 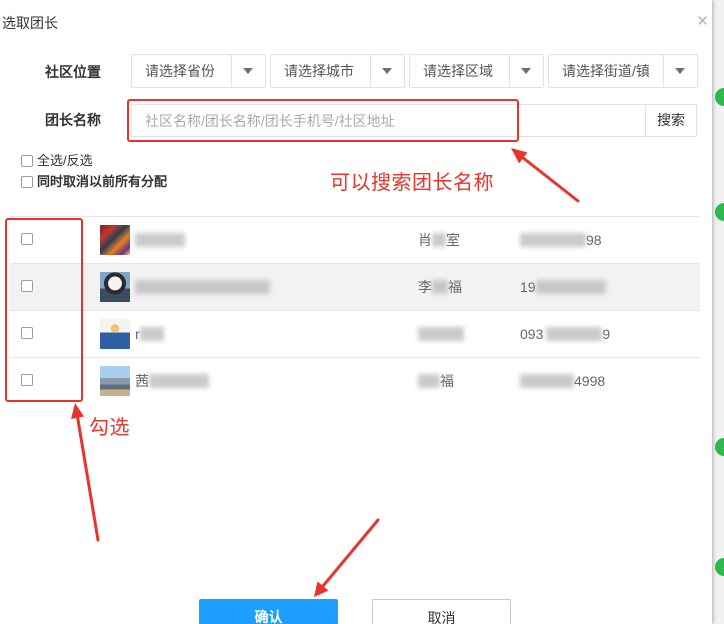 What do you see at coordinates (142, 381) in the screenshot?
I see `name-text: 茜` at bounding box center [142, 381].